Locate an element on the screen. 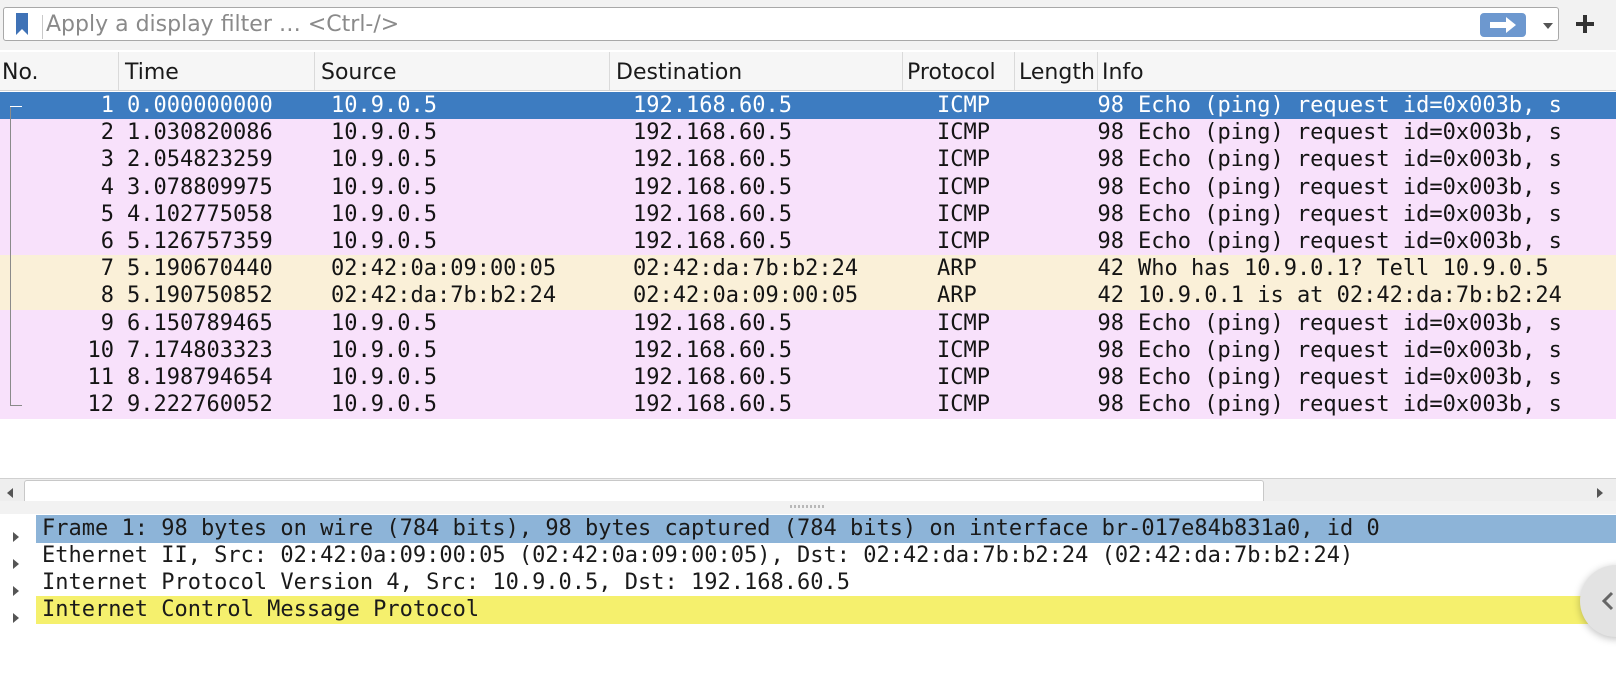  packet-time-cell: 5.190670440 is located at coordinates (200, 269).